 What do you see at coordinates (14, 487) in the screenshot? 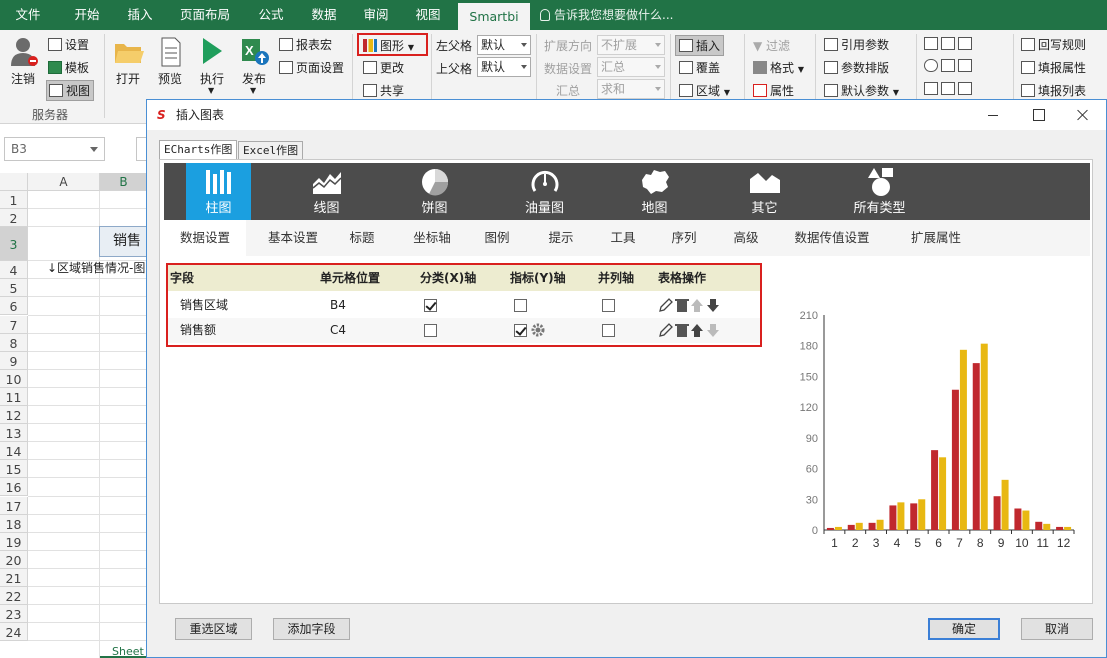
I see `row-header: 16` at bounding box center [14, 487].